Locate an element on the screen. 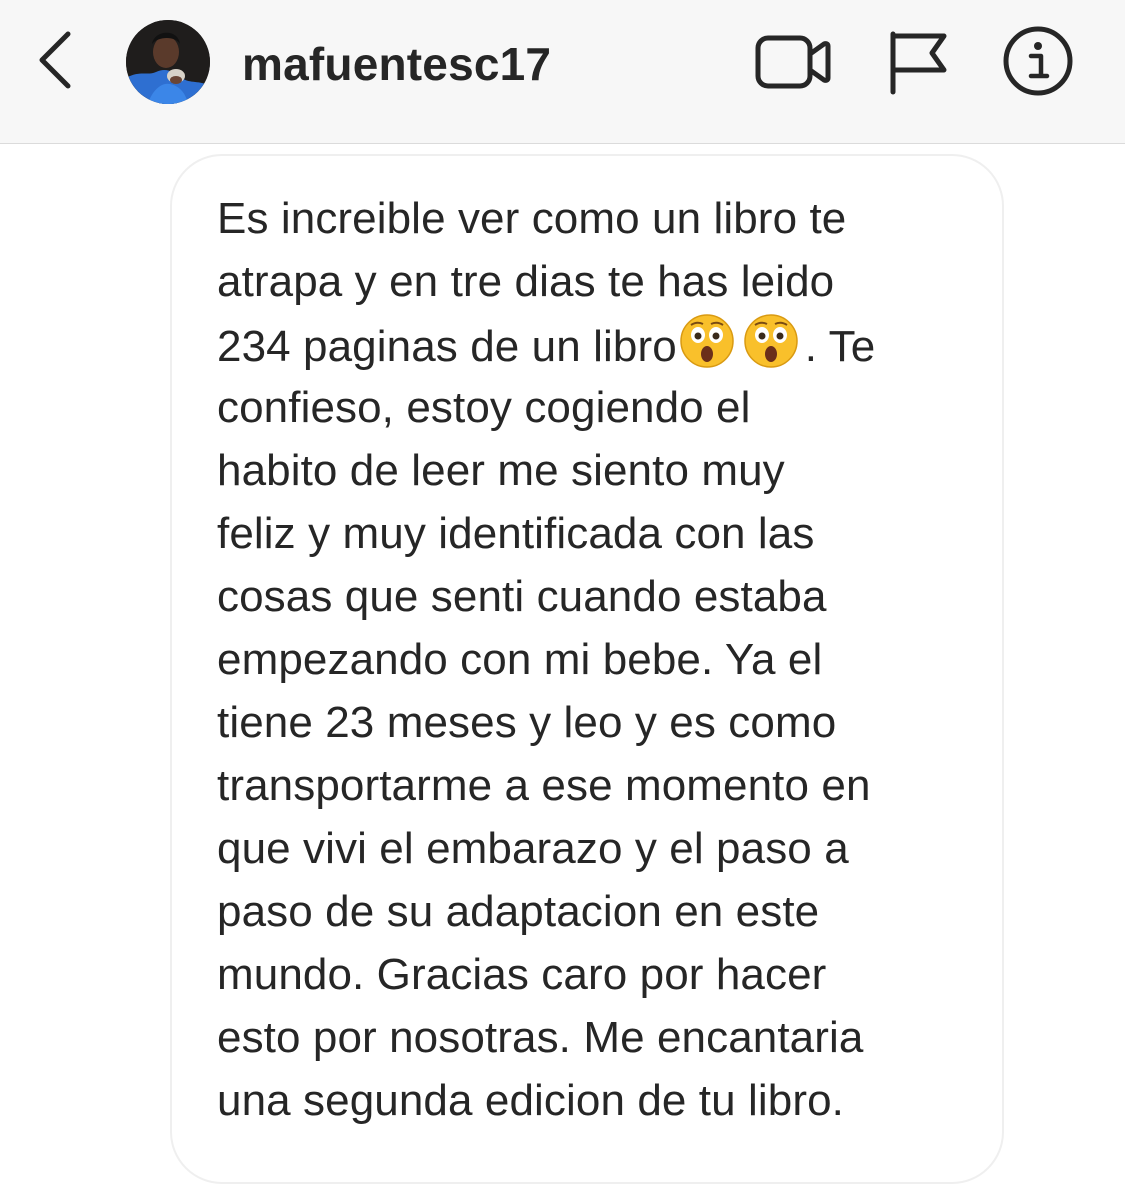 The height and width of the screenshot is (1184, 1125). message-line-tail: . Te is located at coordinates (840, 346).